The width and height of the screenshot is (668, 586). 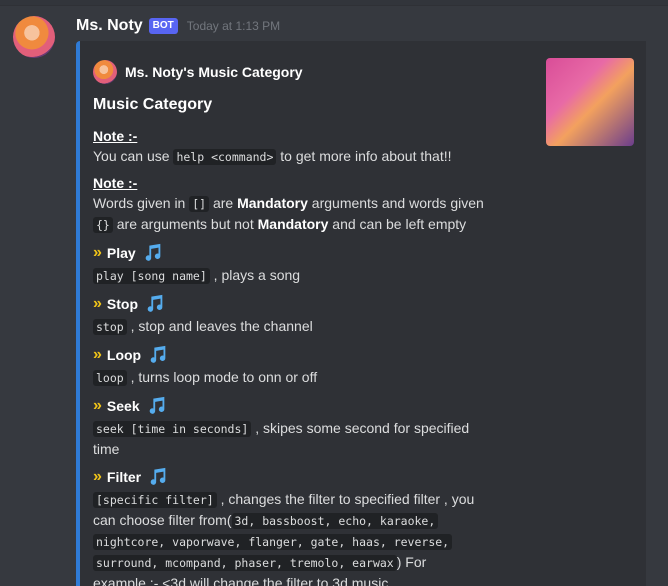 I want to click on bot-tag: BOT, so click(x=163, y=26).